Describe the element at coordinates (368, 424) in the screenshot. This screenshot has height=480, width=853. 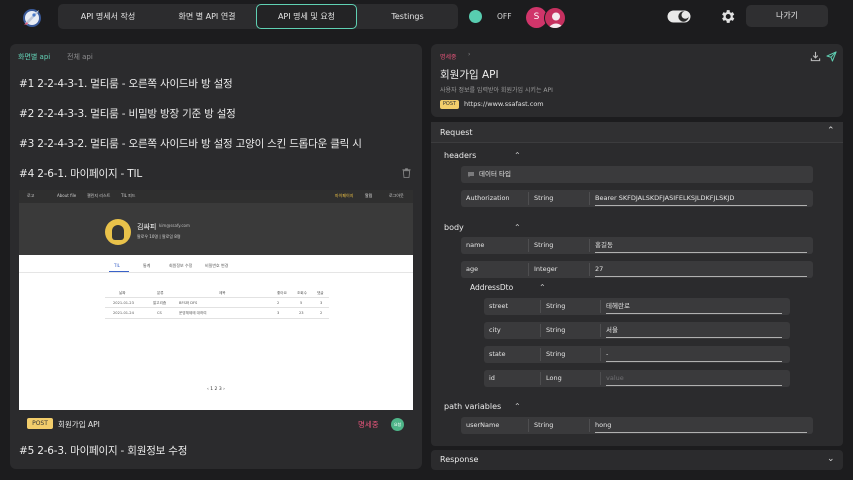
I see `linked-api-status: 명세중` at that location.